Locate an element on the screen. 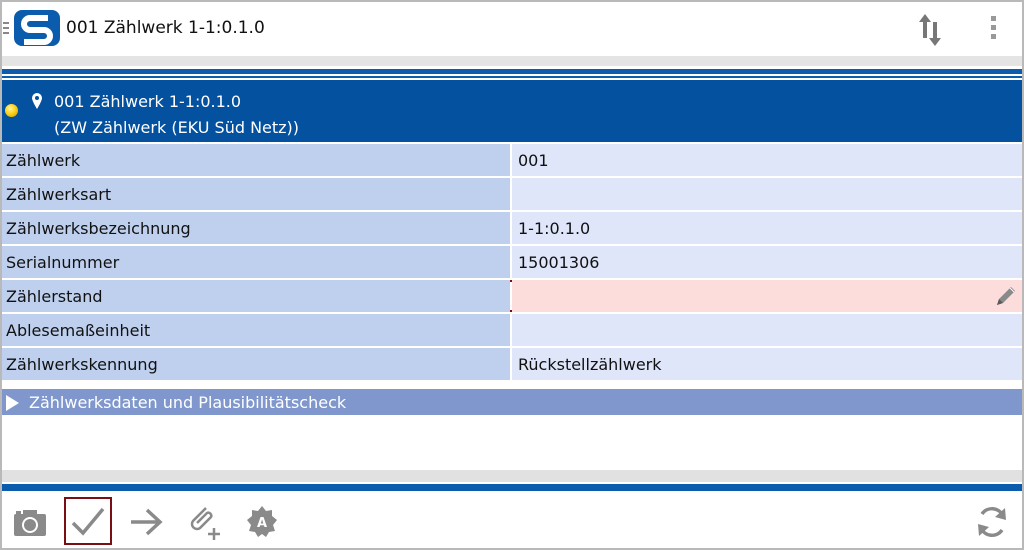 The height and width of the screenshot is (550, 1024). field-value-cell: 1-1:0.1.0 is located at coordinates (767, 228).